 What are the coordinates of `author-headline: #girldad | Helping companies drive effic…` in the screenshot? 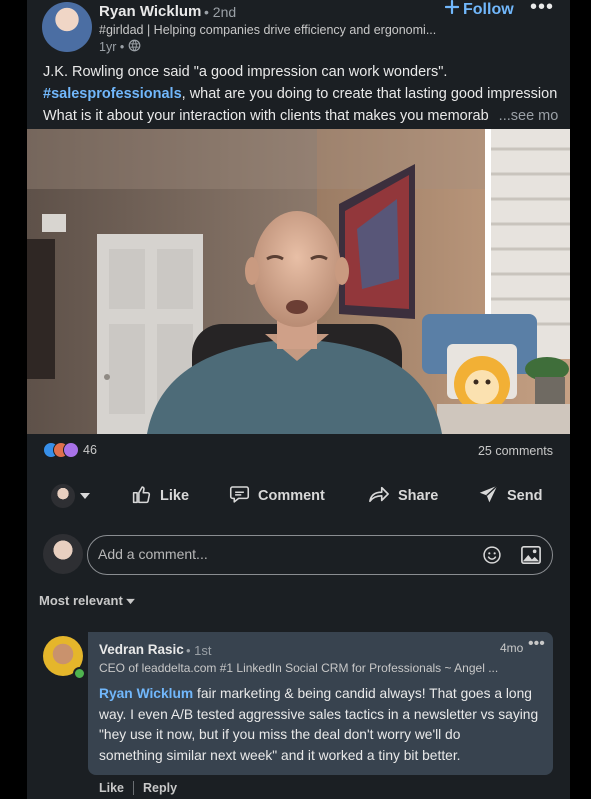 It's located at (268, 30).